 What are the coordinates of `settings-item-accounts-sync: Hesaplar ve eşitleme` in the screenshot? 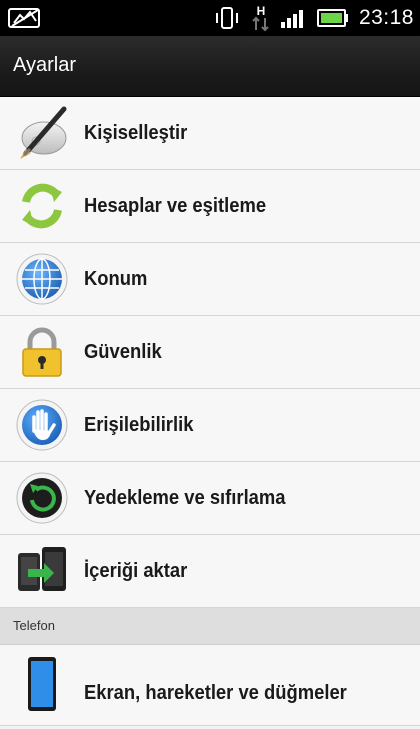 It's located at (210, 206).